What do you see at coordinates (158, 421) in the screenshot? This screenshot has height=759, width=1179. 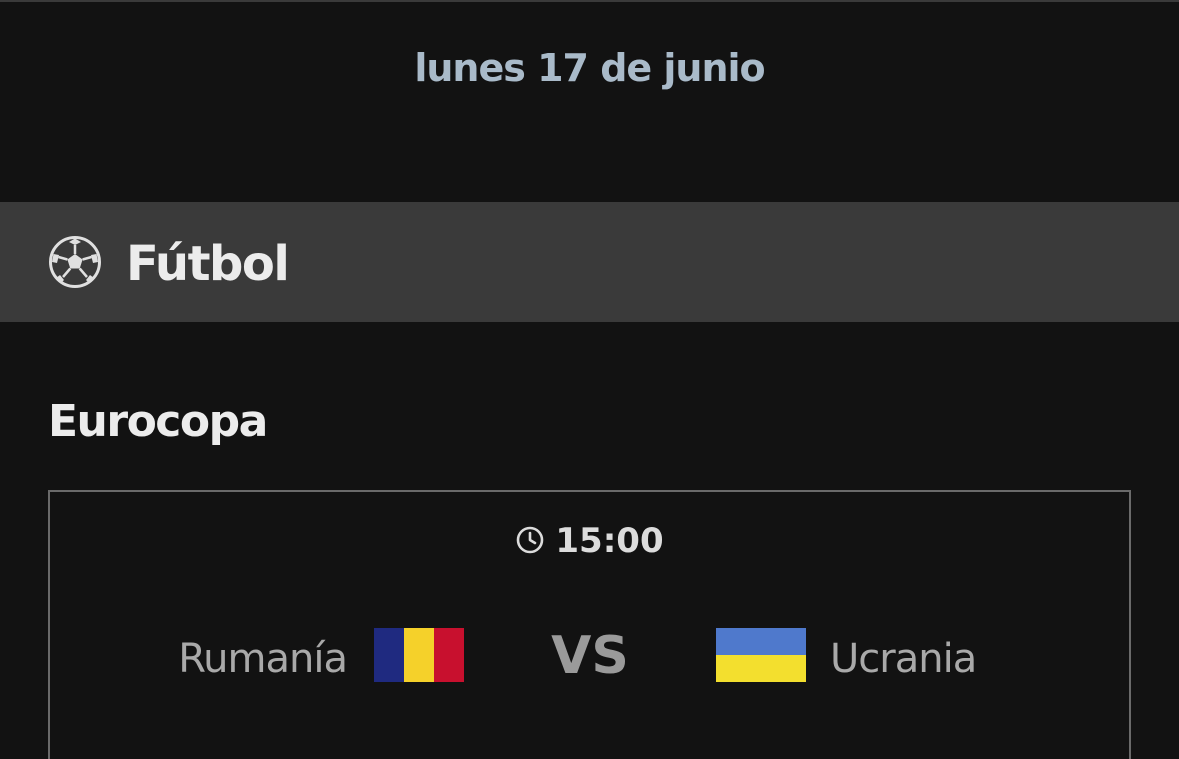 I see `competition-title: Eurocopa` at bounding box center [158, 421].